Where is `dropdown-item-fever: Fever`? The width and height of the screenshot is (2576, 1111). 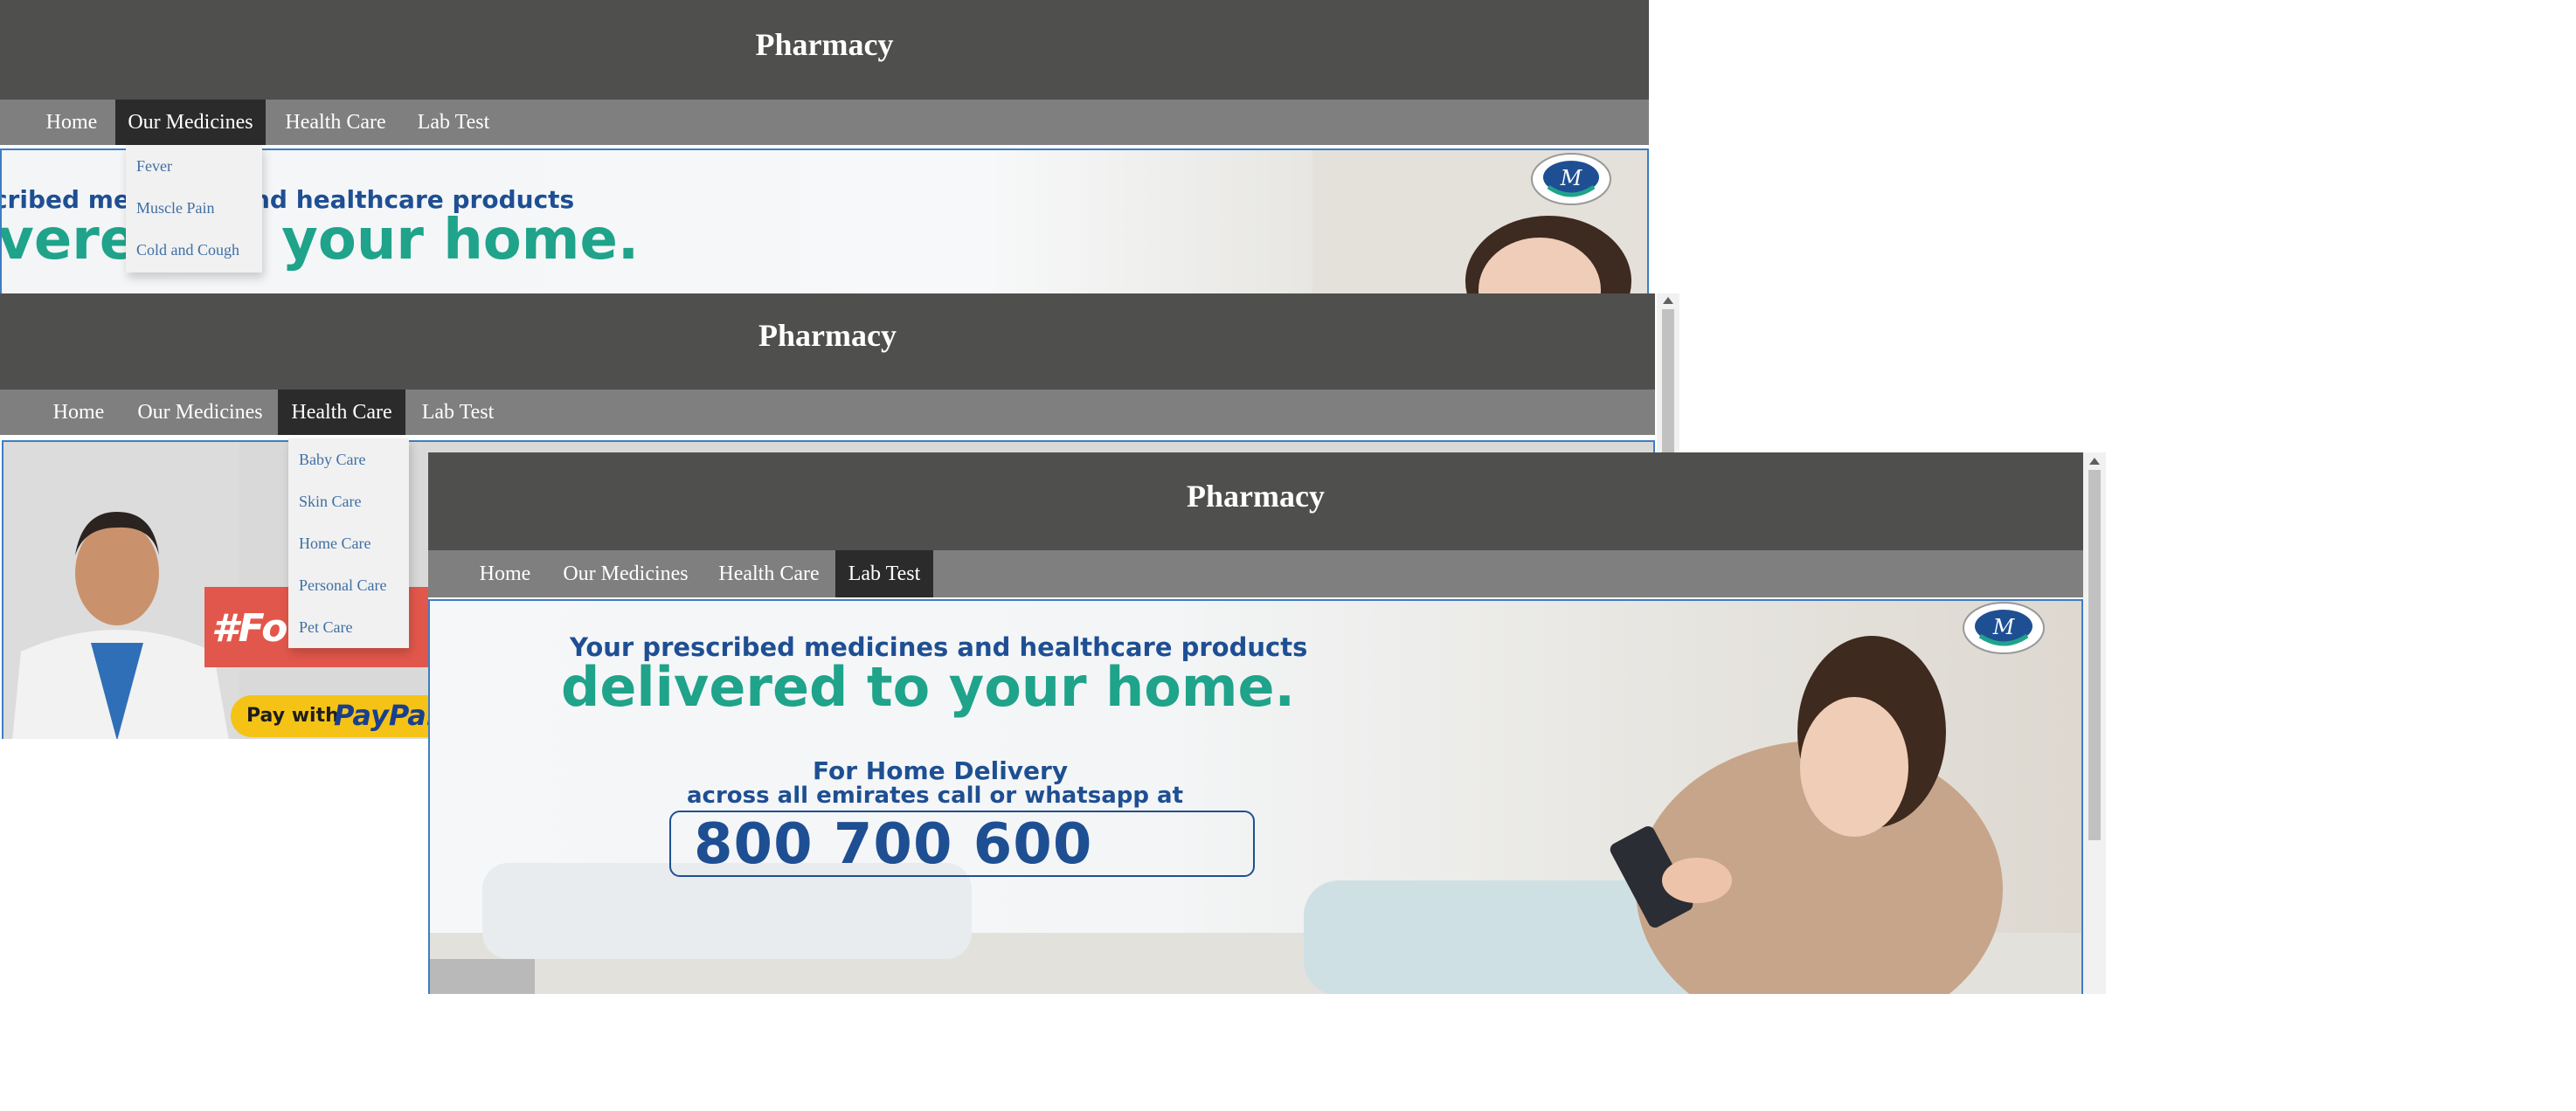 dropdown-item-fever: Fever is located at coordinates (194, 176).